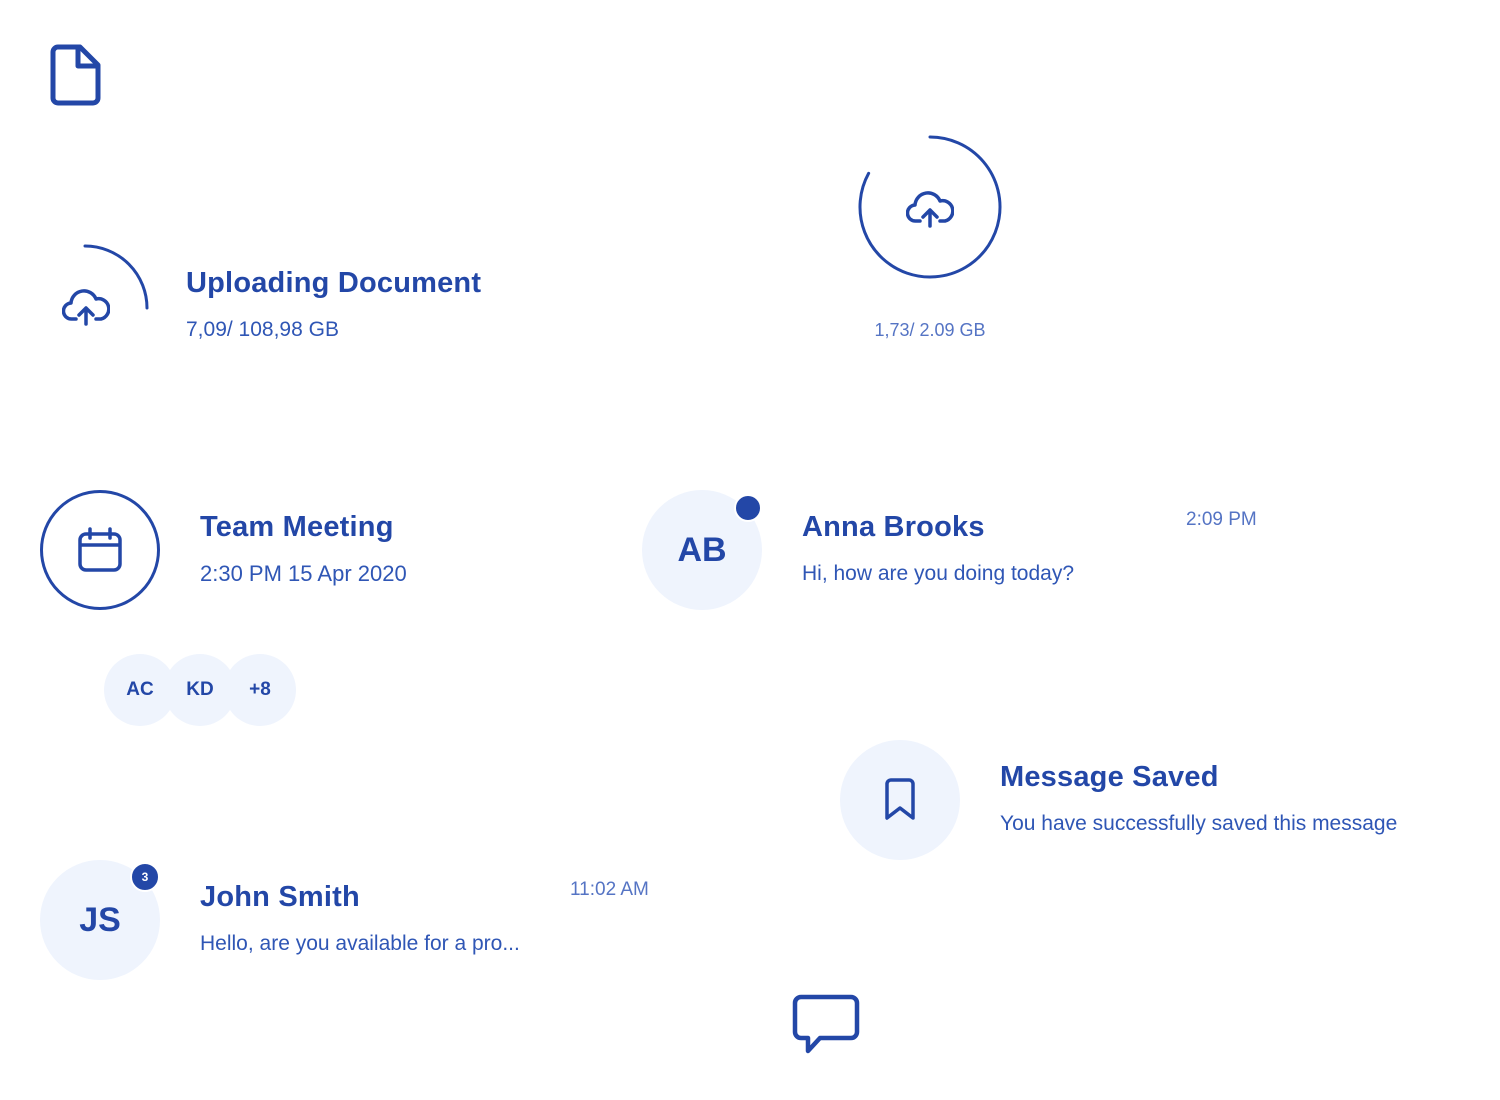 This screenshot has height=1100, width=1500. I want to click on more-attendees-badge: +8, so click(260, 690).